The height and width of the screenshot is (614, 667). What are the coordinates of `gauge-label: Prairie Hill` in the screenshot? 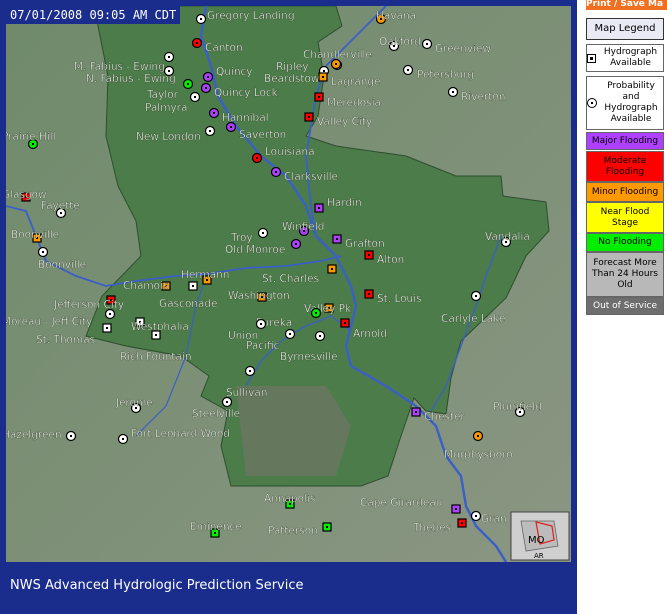 It's located at (31, 137).